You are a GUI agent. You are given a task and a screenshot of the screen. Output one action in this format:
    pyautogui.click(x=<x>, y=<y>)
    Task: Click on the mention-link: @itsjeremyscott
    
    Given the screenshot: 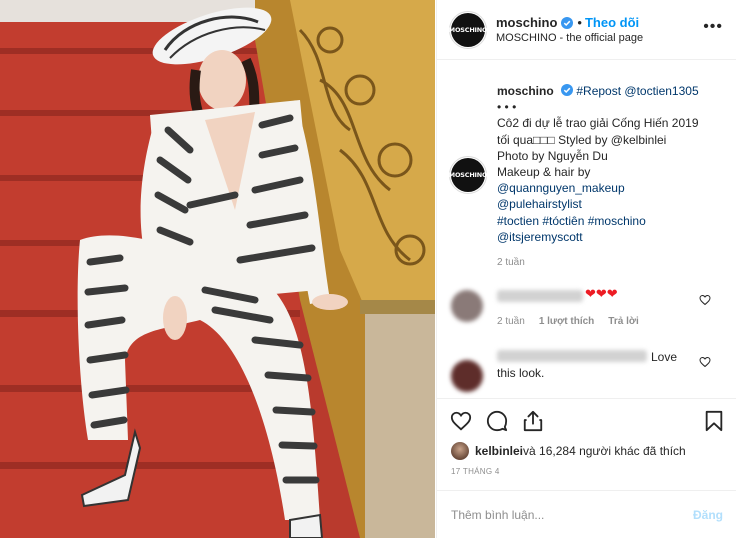 What is the action you would take?
    pyautogui.click(x=612, y=237)
    